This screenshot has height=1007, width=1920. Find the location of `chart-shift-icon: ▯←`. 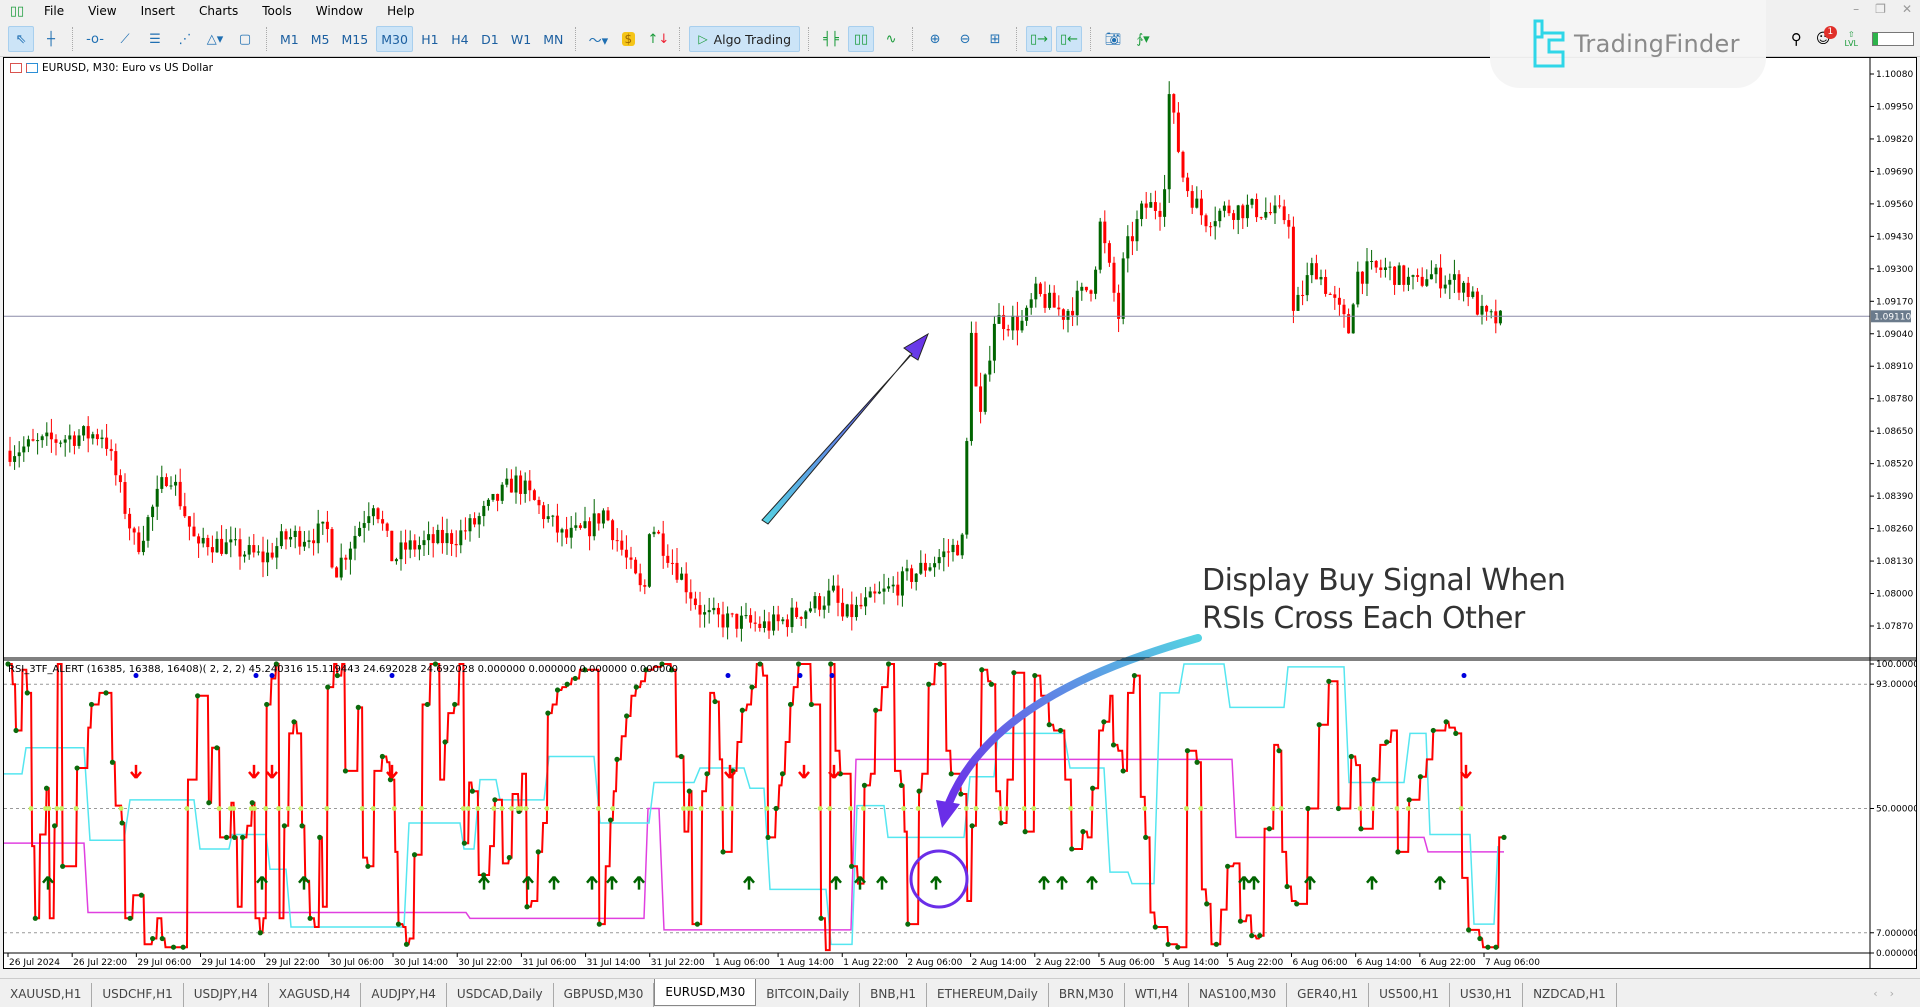

chart-shift-icon: ▯← is located at coordinates (1069, 39).